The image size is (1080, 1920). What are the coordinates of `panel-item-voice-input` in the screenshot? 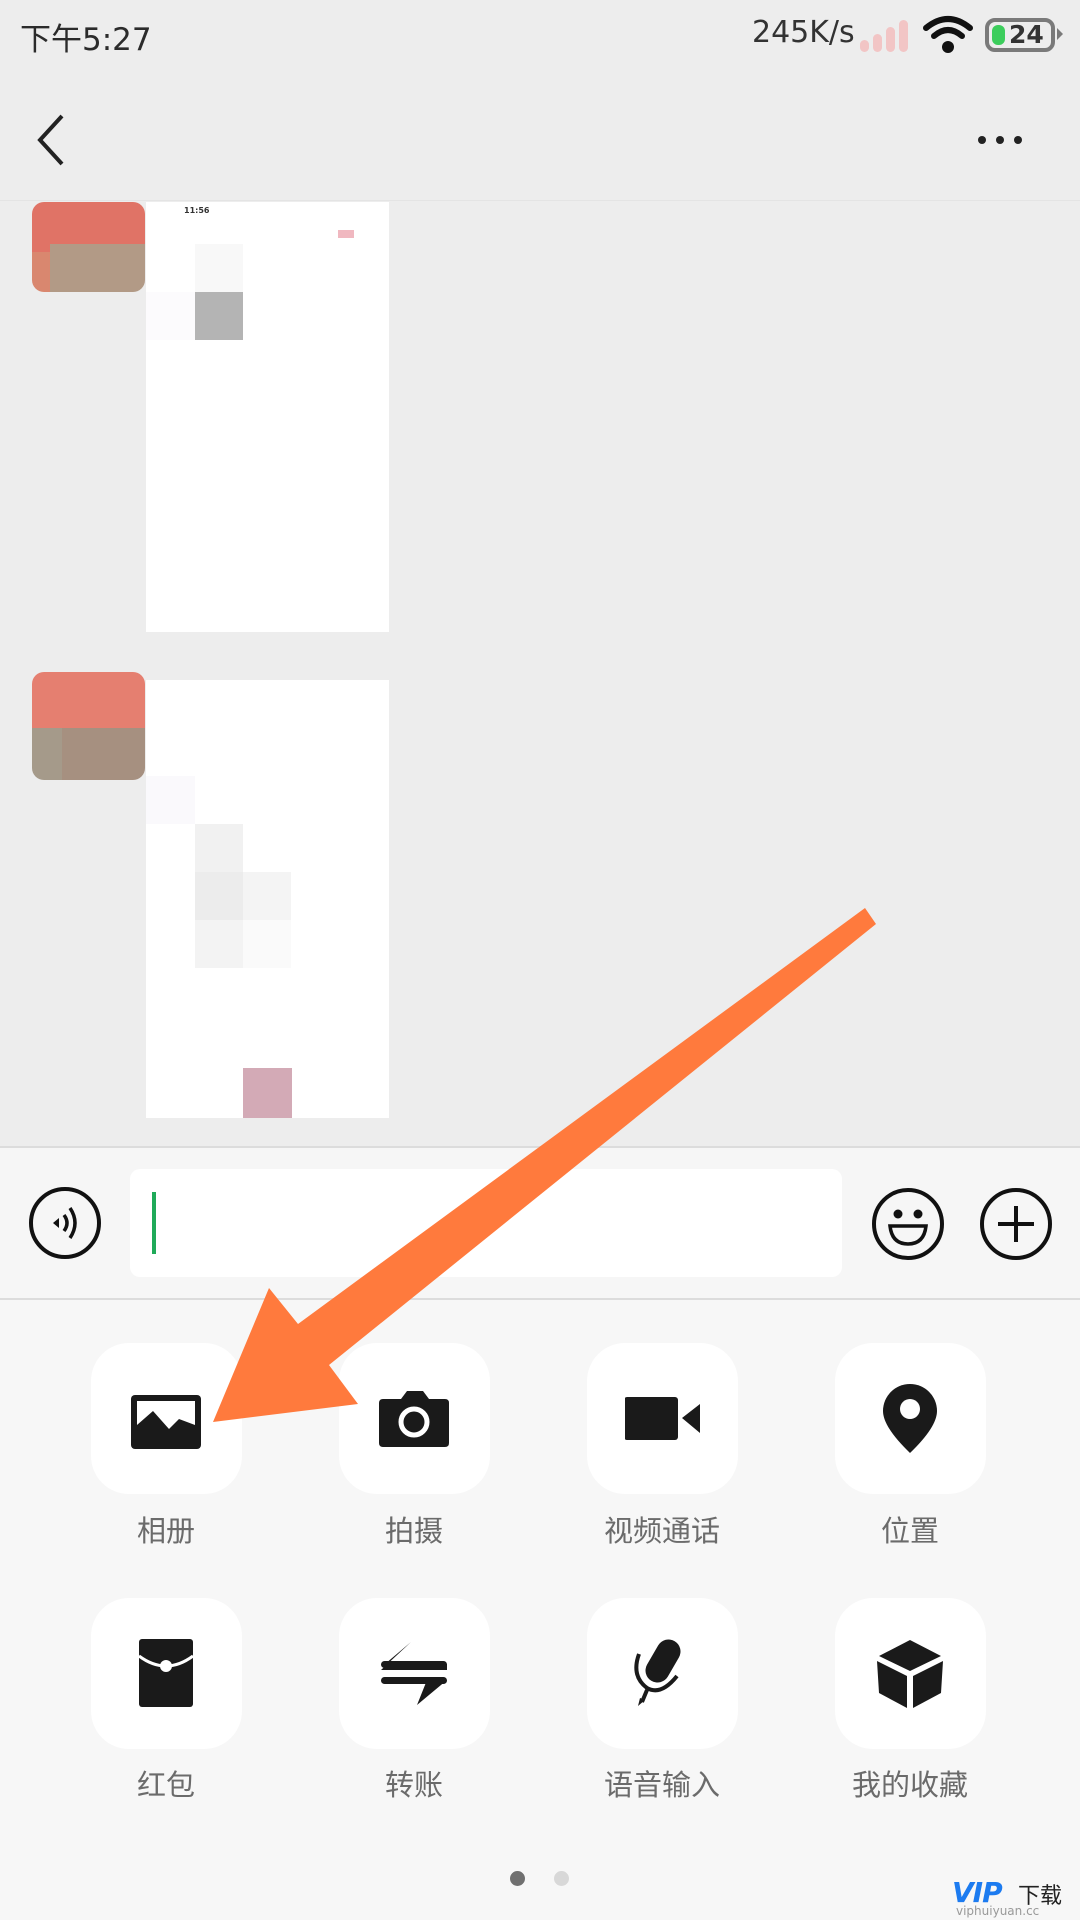 It's located at (662, 1673).